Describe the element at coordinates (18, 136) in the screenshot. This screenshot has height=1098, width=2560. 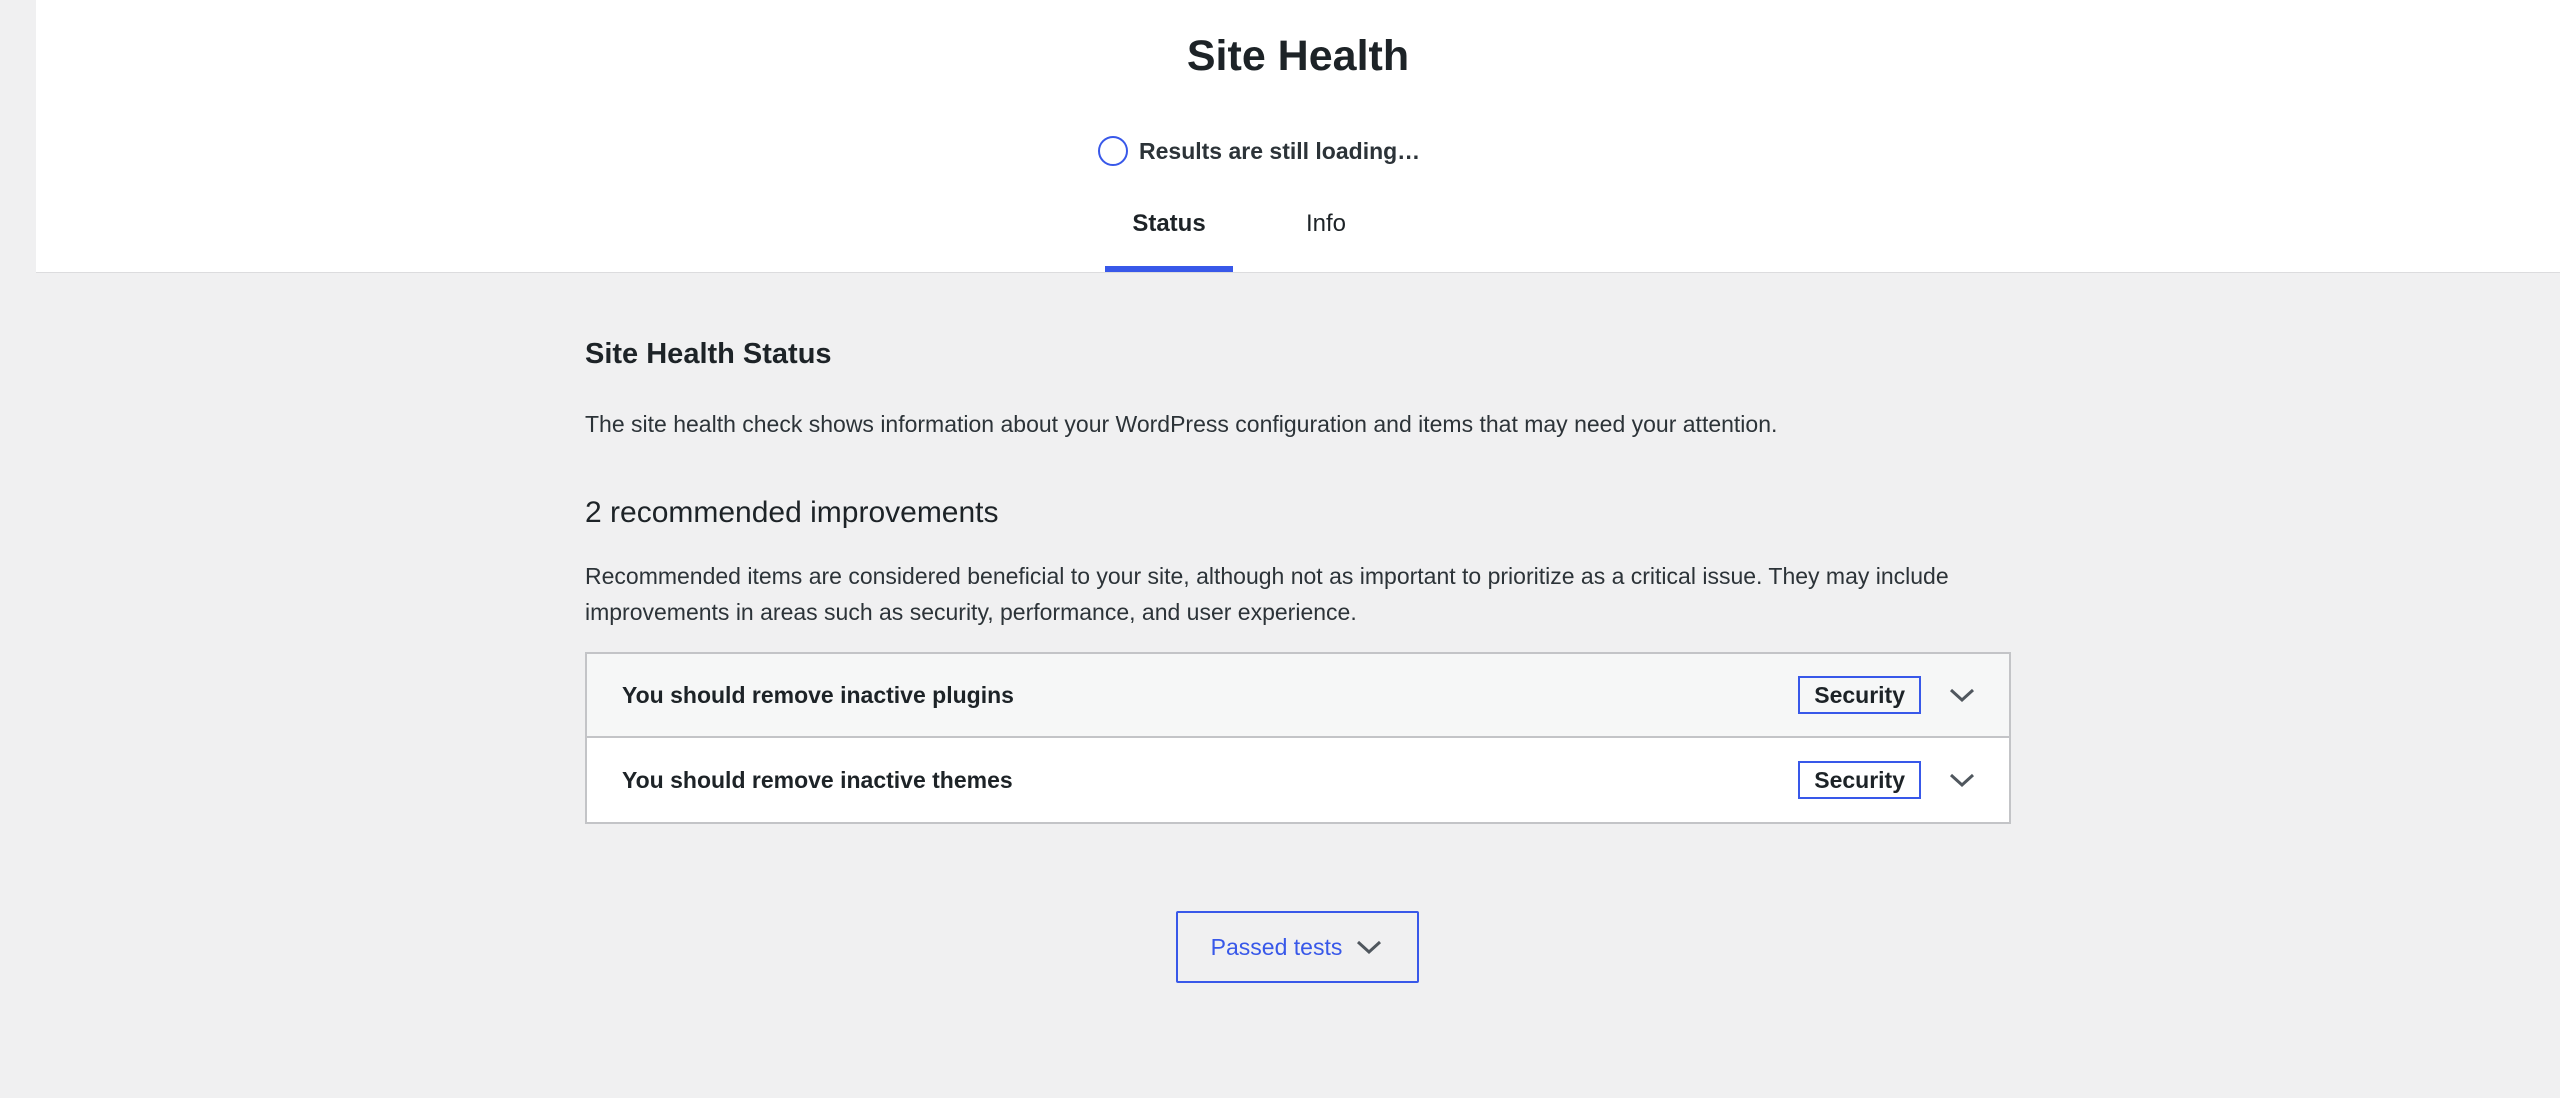
I see `left-gutter` at that location.